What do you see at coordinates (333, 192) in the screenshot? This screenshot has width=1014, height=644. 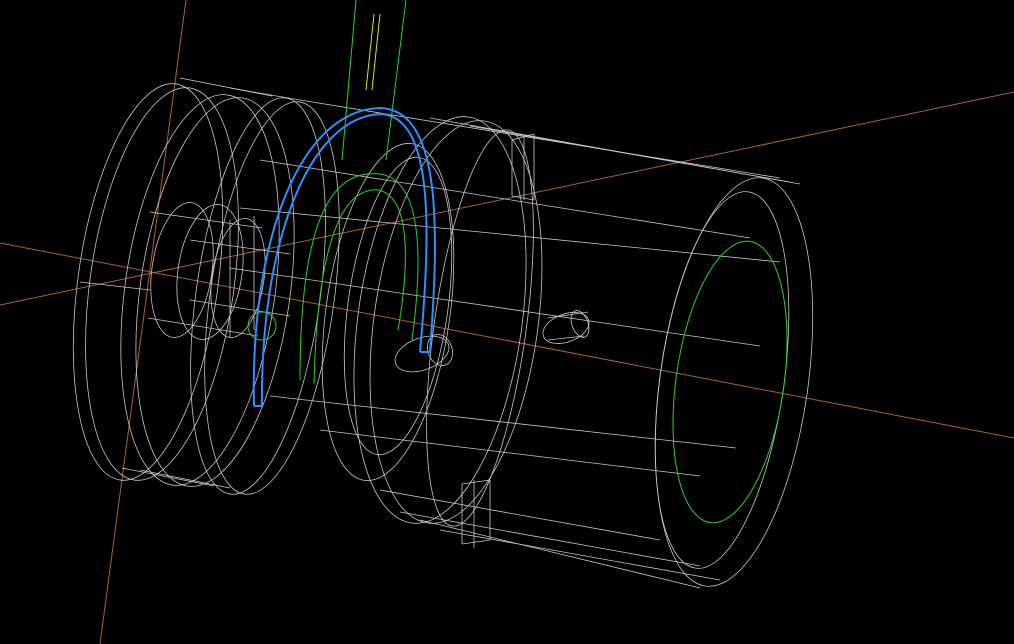 I see `guide-lines` at bounding box center [333, 192].